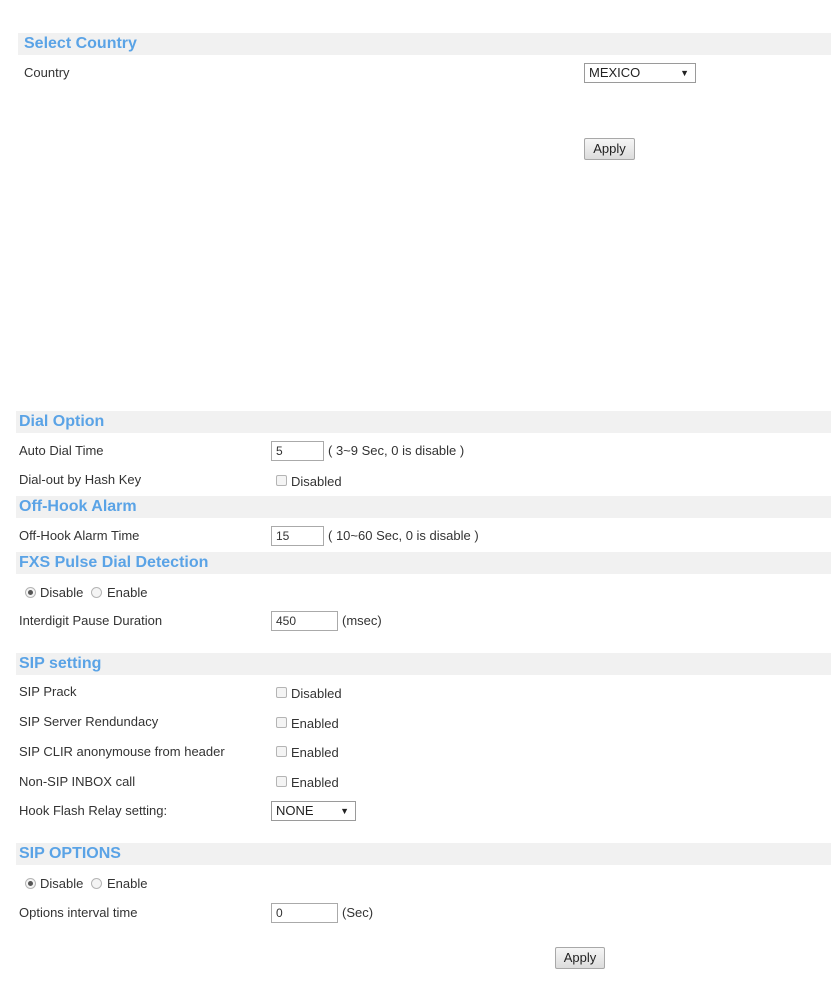 This screenshot has height=1006, width=831. I want to click on hash-key-label: Dial-out by Hash Key, so click(80, 479).